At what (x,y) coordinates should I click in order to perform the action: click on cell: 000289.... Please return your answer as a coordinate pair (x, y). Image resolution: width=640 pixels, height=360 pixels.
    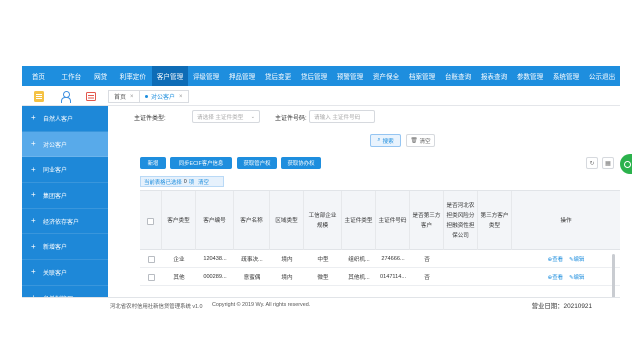
    Looking at the image, I should click on (215, 277).